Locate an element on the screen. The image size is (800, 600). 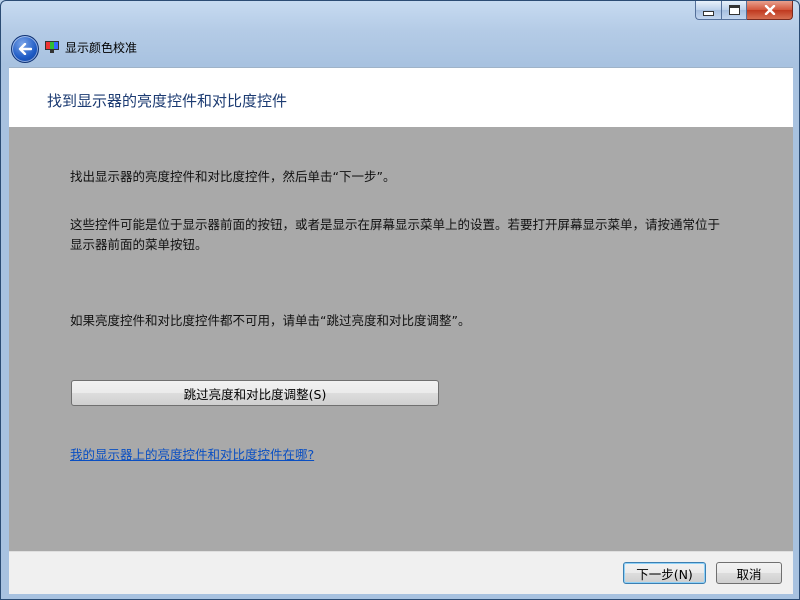
cancel-button: 取消 is located at coordinates (749, 573).